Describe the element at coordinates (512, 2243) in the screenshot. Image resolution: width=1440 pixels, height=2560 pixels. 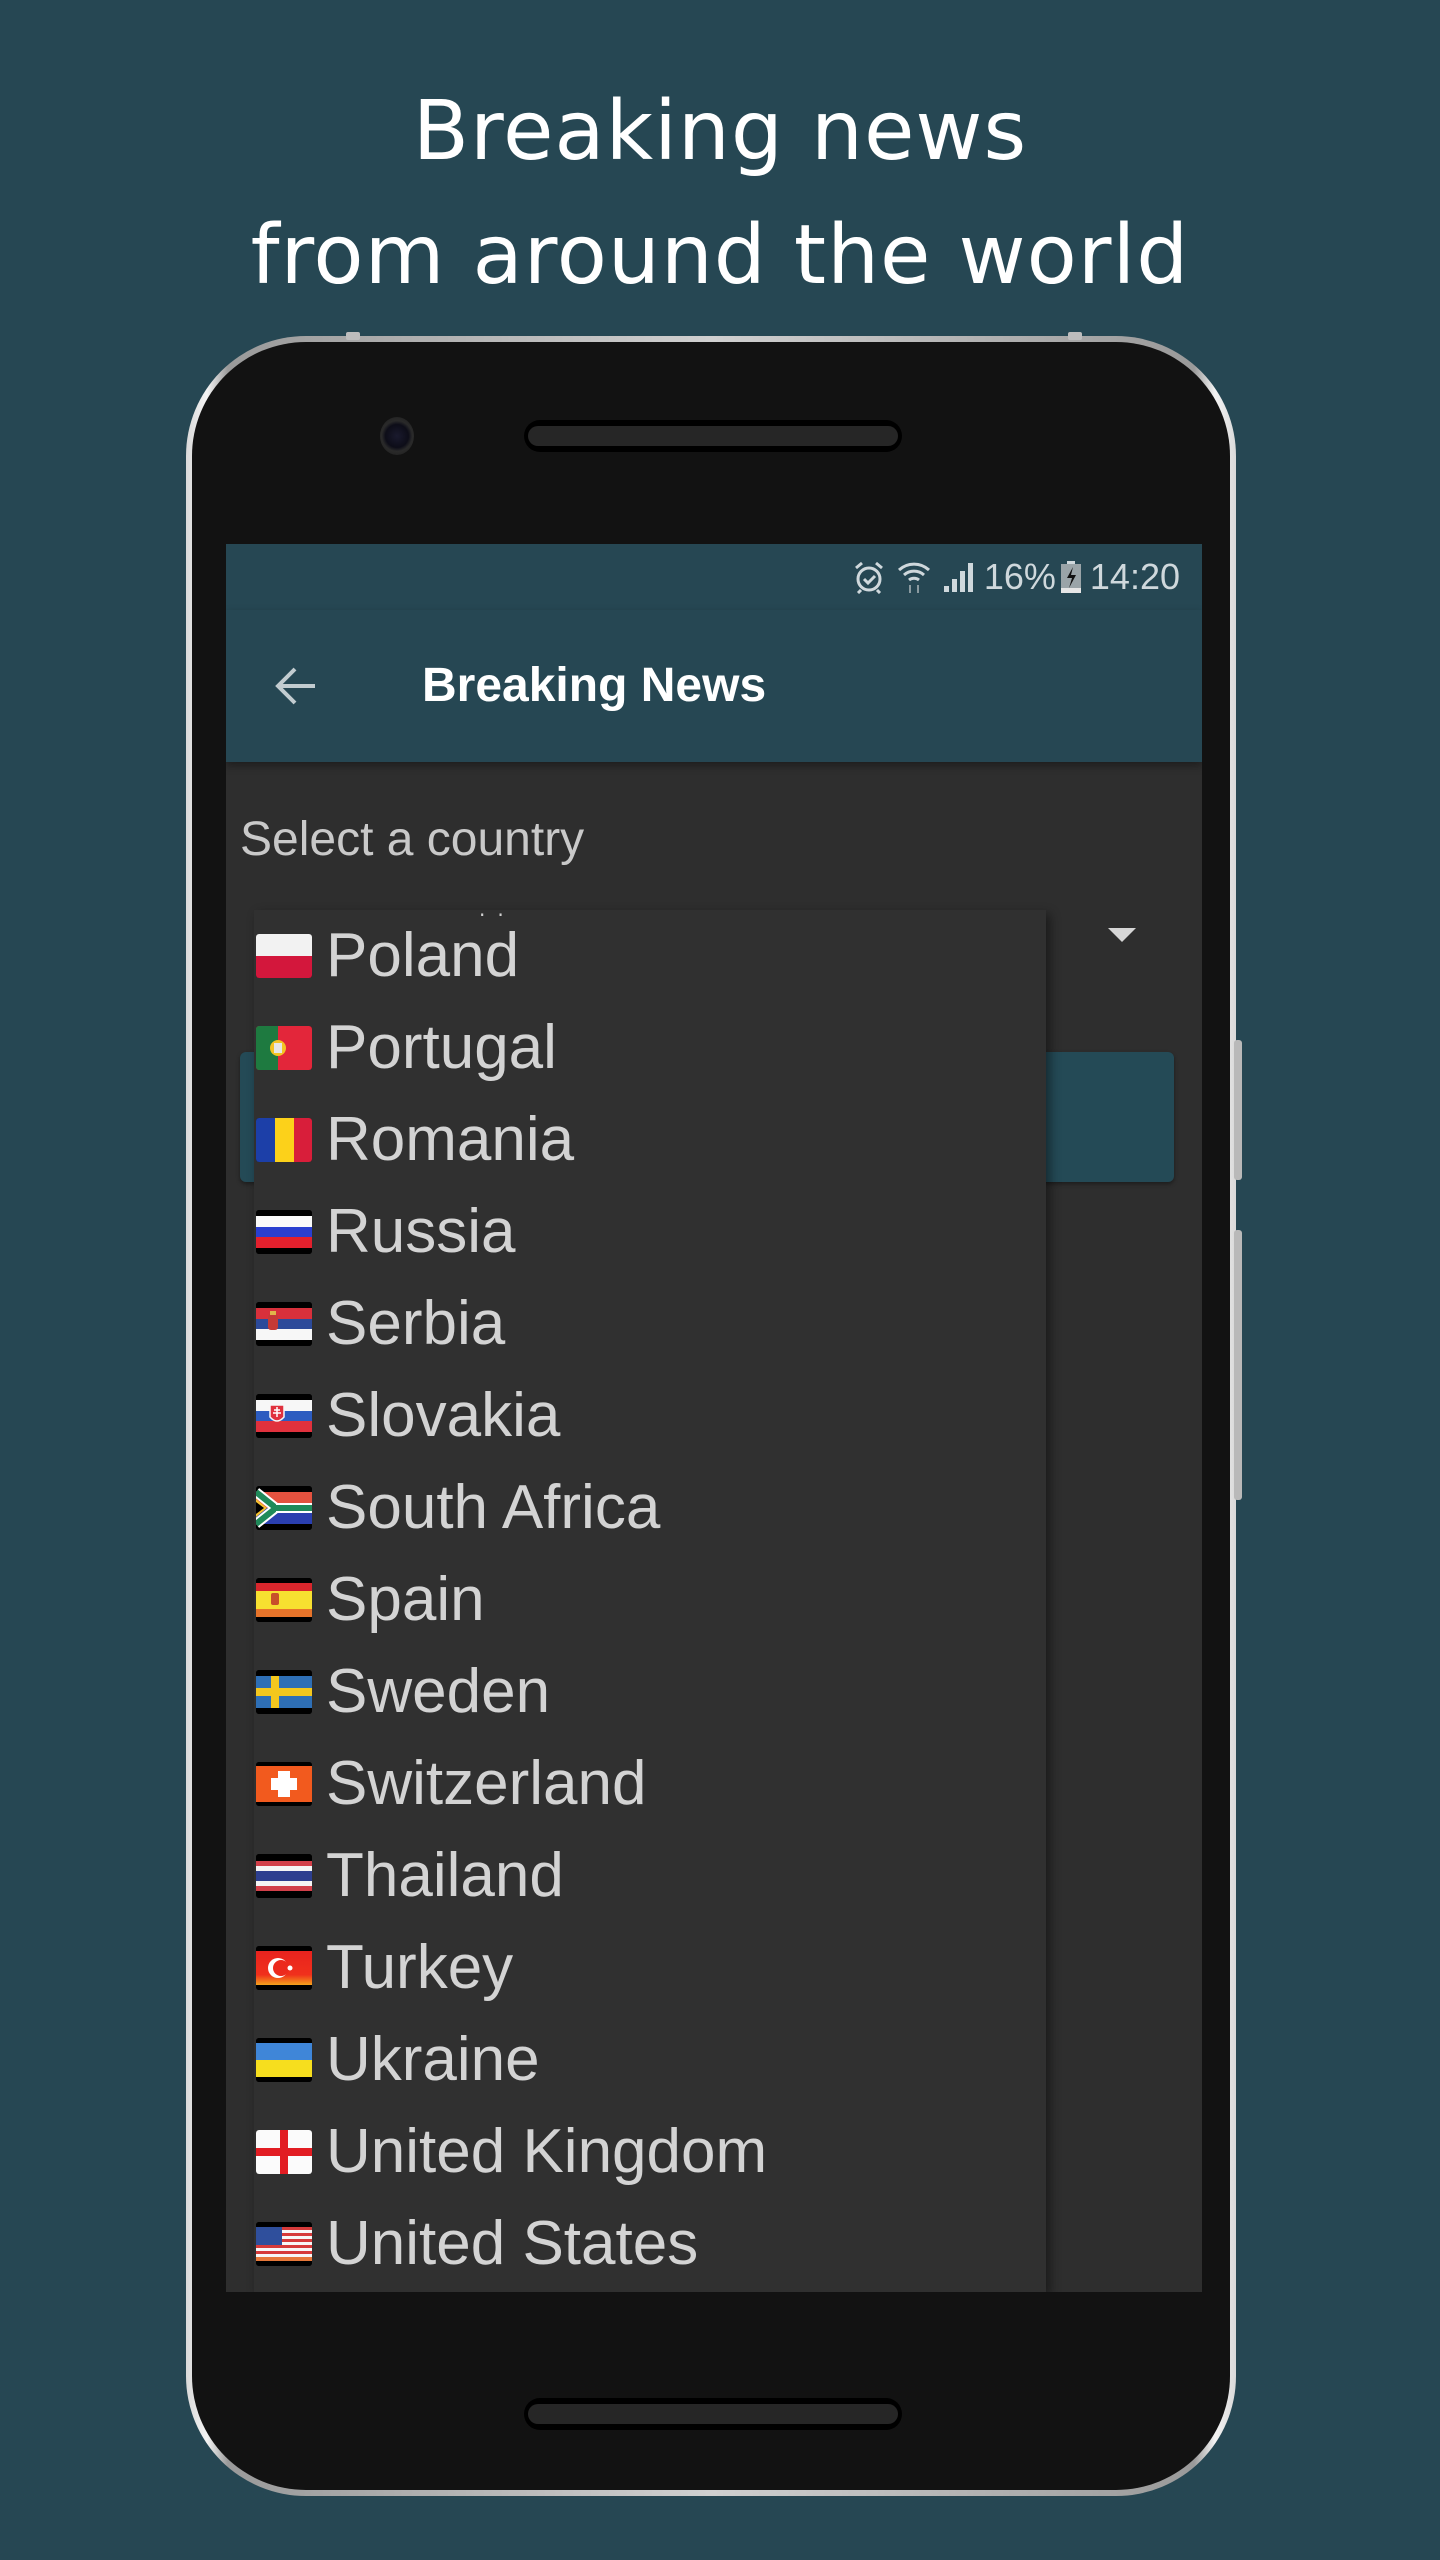
I see `country-option-label: United States` at that location.